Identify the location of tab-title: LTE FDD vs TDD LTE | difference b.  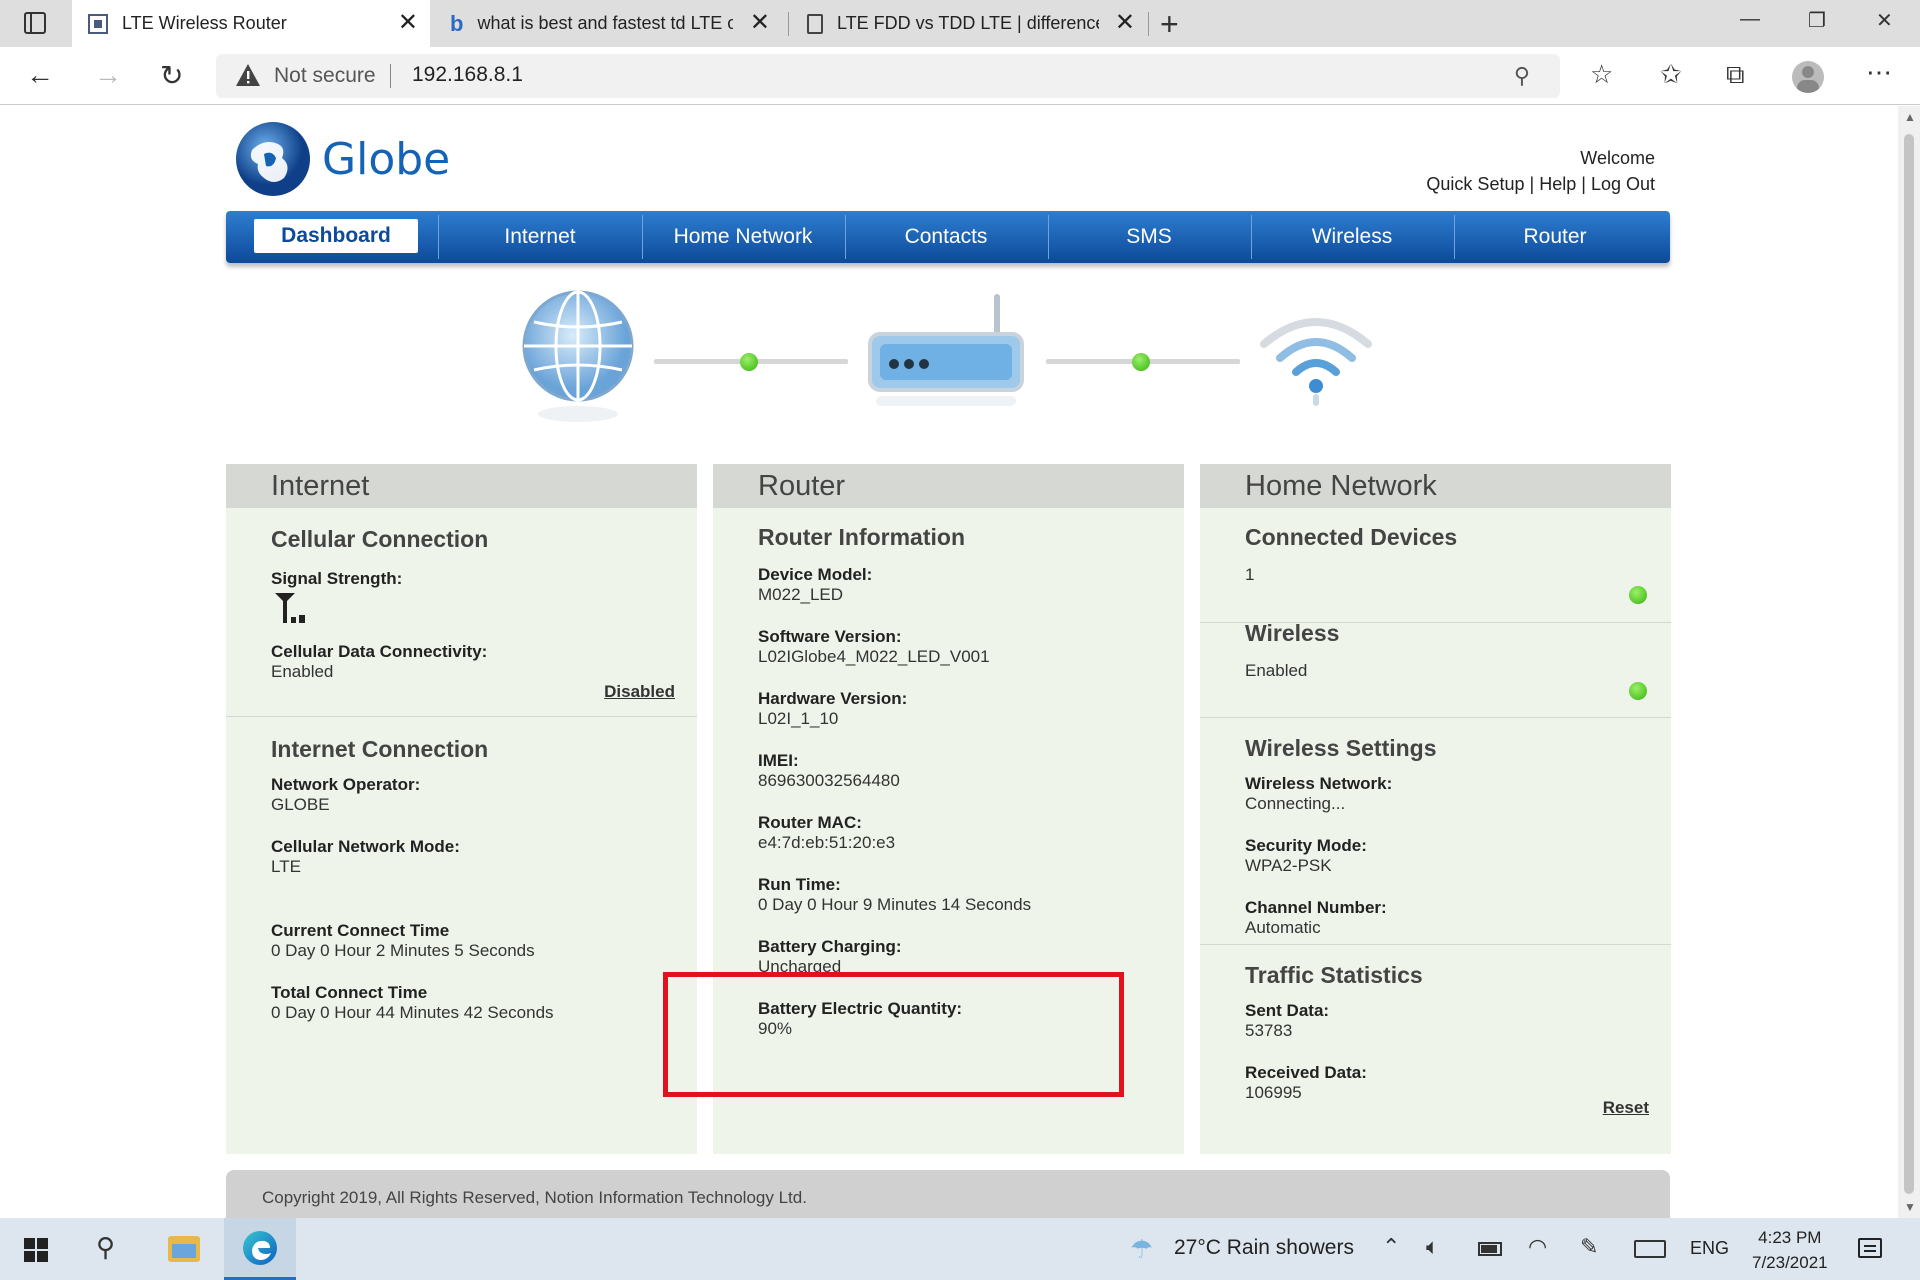
(968, 23).